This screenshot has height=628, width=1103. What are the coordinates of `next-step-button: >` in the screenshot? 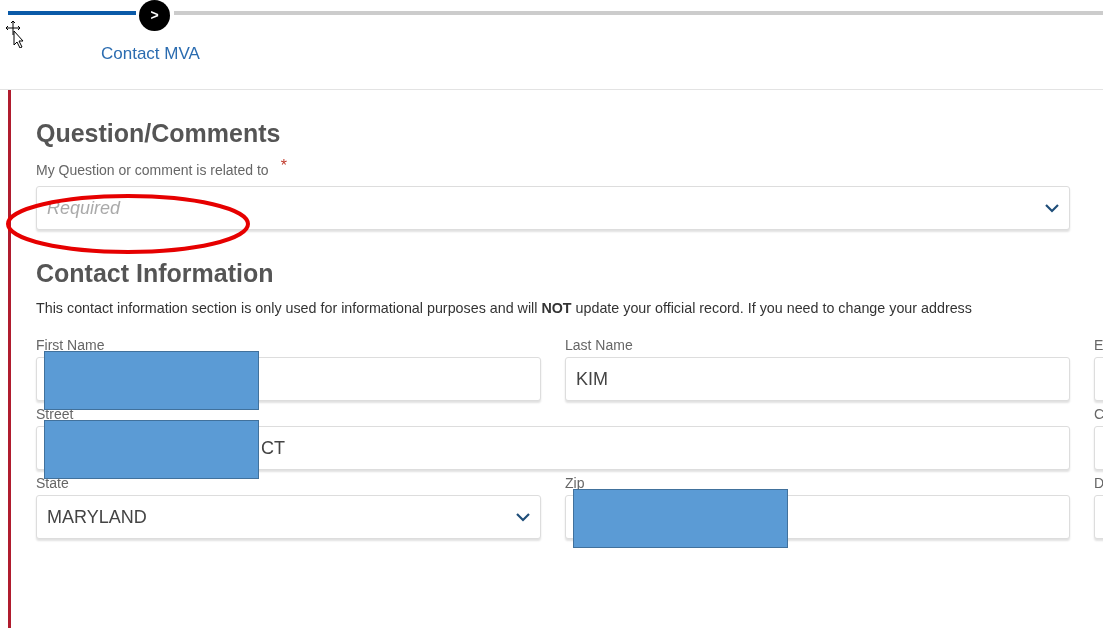 It's located at (154, 15).